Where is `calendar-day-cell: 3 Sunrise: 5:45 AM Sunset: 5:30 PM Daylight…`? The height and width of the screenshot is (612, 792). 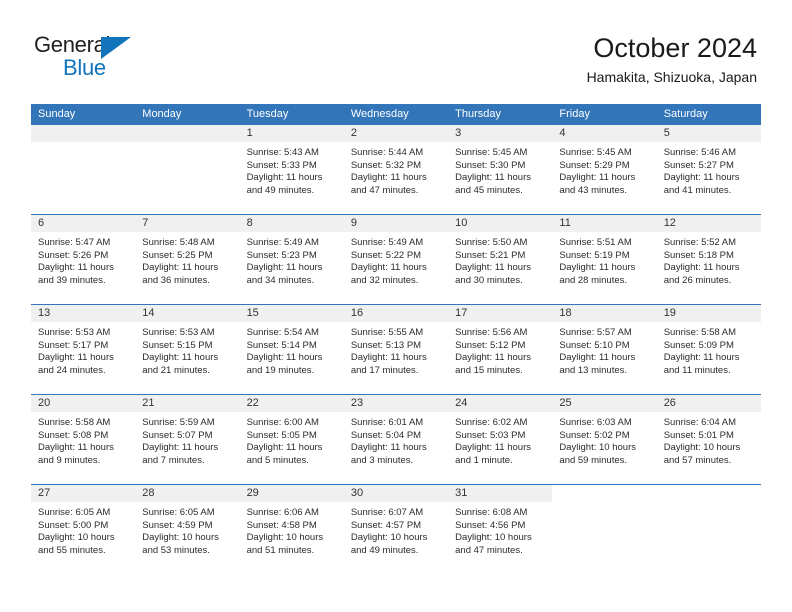
calendar-day-cell: 3 Sunrise: 5:45 AM Sunset: 5:30 PM Daylight… is located at coordinates (500, 170).